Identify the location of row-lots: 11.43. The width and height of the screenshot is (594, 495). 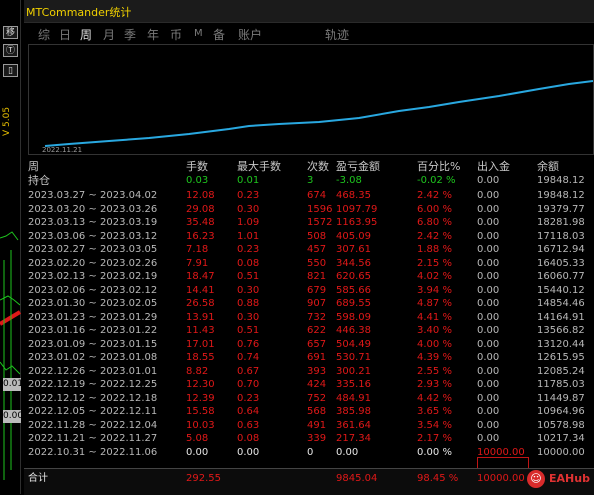
(200, 330).